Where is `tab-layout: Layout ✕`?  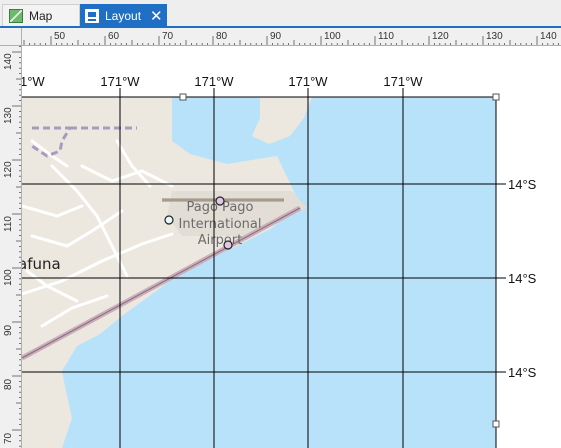 tab-layout: Layout ✕ is located at coordinates (123, 16).